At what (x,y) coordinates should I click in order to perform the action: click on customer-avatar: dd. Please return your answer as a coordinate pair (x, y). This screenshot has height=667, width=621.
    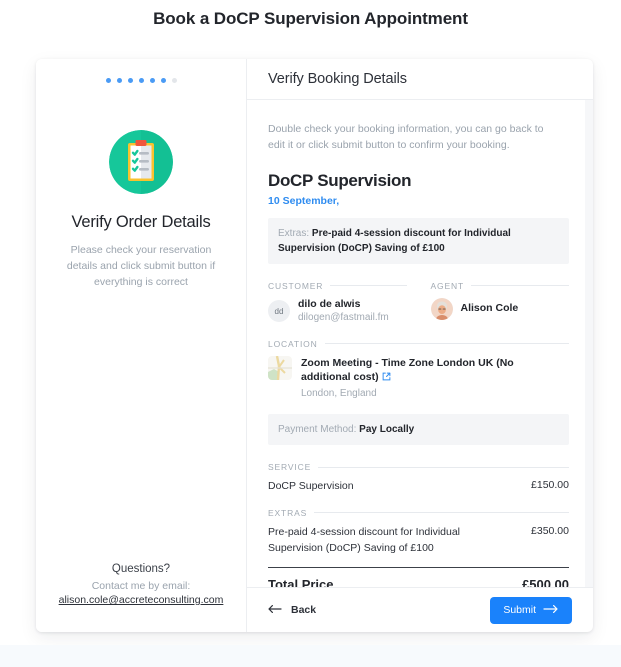
    Looking at the image, I should click on (279, 311).